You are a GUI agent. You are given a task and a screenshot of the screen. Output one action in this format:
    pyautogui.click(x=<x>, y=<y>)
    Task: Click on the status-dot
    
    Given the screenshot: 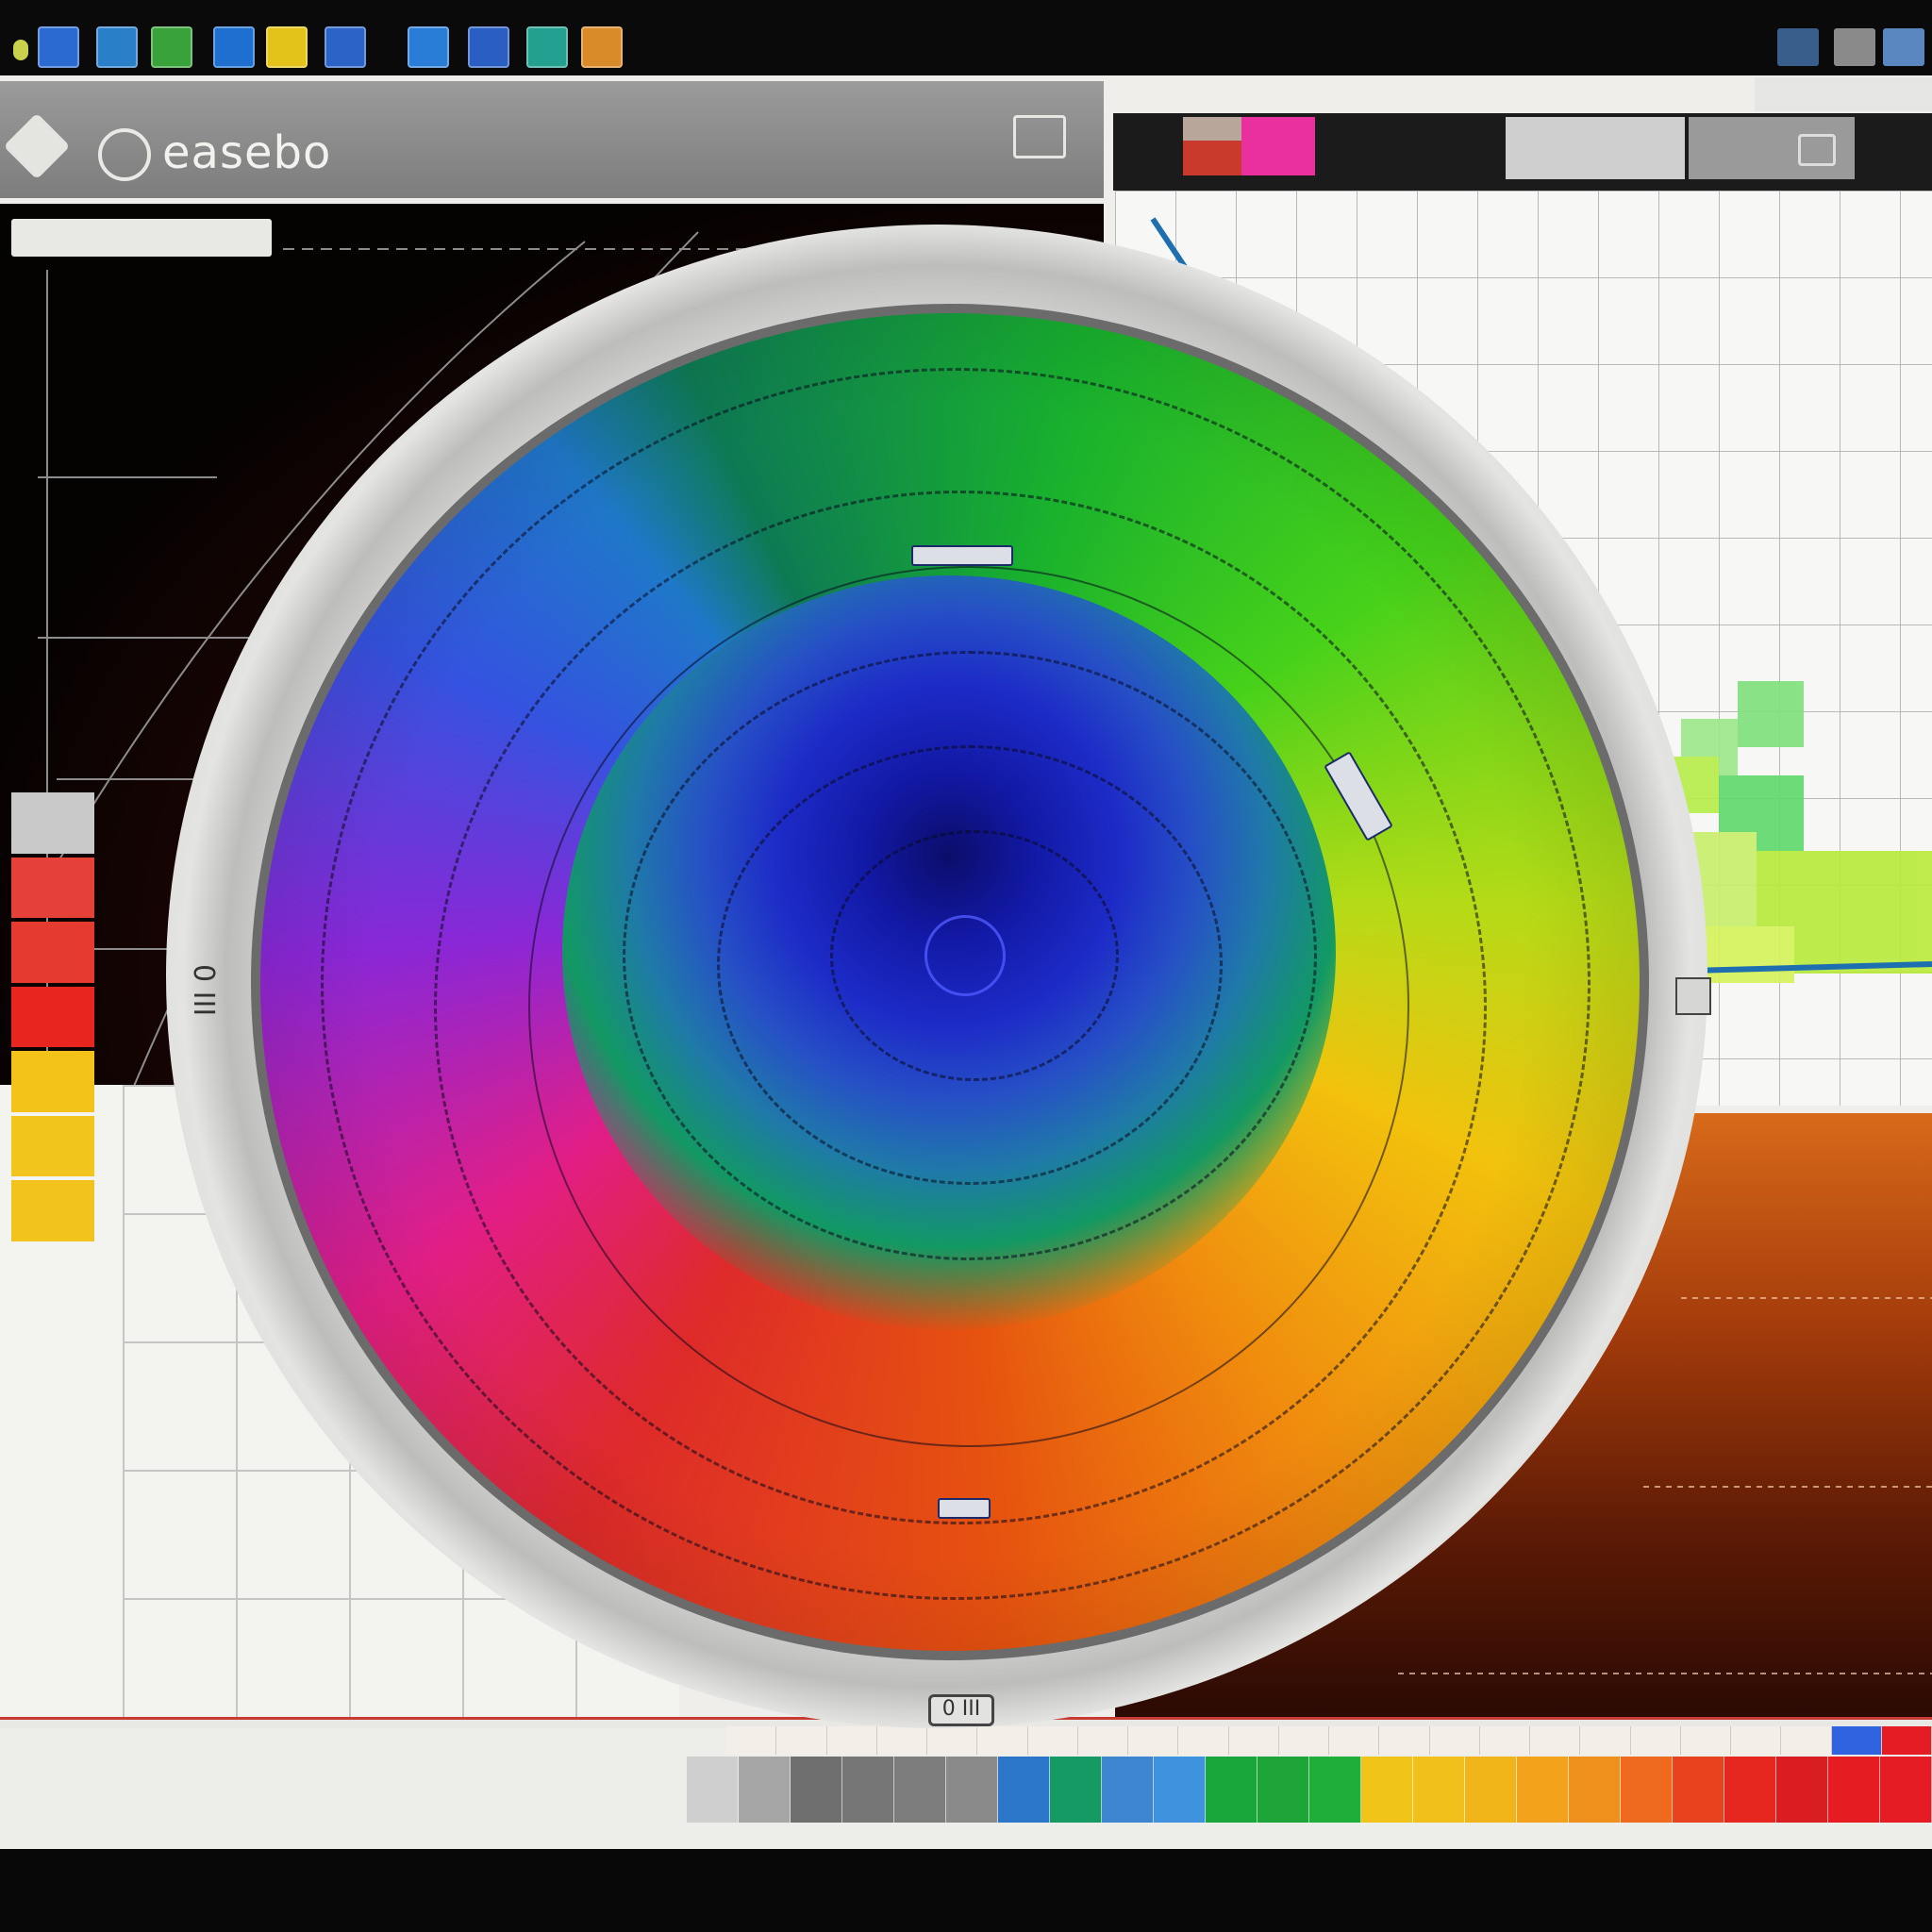 What is the action you would take?
    pyautogui.click(x=21, y=50)
    